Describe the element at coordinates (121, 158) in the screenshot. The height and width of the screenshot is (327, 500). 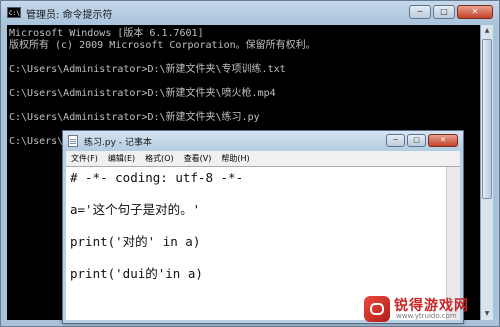
I see `menu-edit: 编辑(E)` at that location.